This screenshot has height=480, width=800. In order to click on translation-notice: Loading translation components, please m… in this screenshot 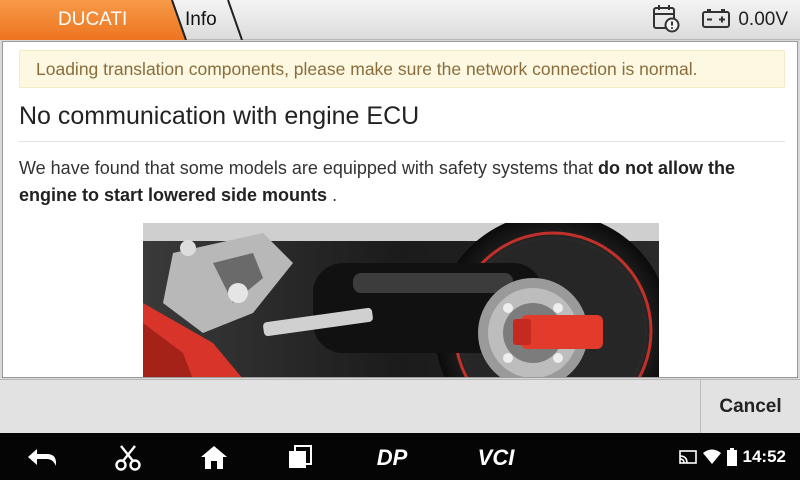, I will do `click(402, 69)`.